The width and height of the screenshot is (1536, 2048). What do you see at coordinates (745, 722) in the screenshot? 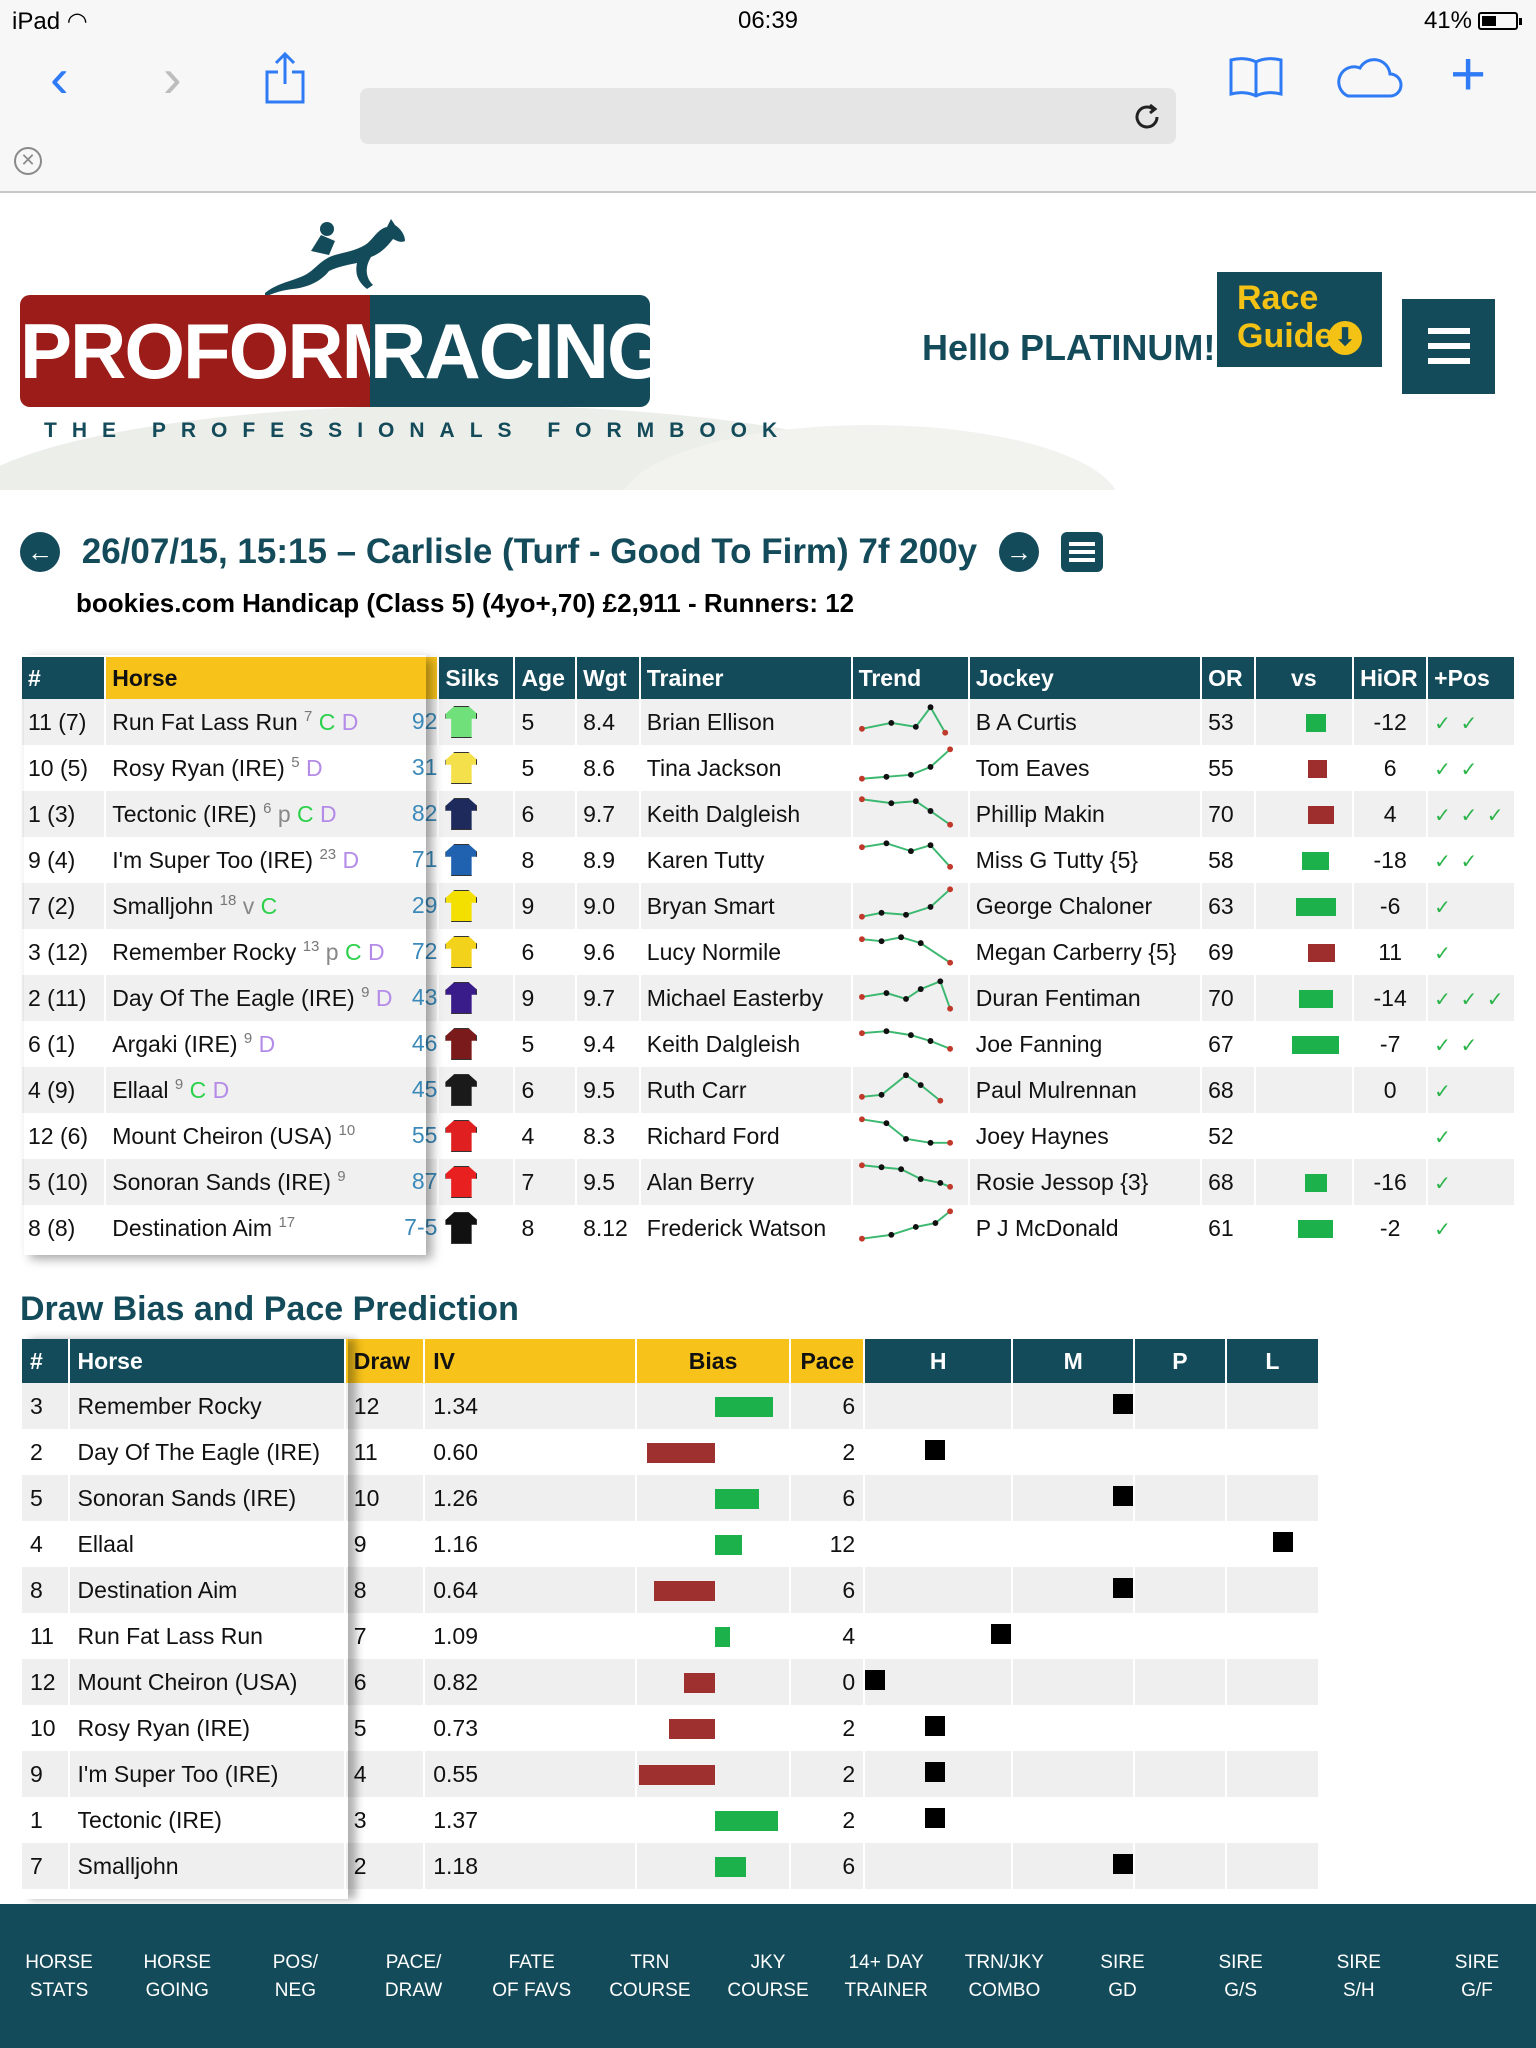
I see `runner-trainer: Brian Ellison` at bounding box center [745, 722].